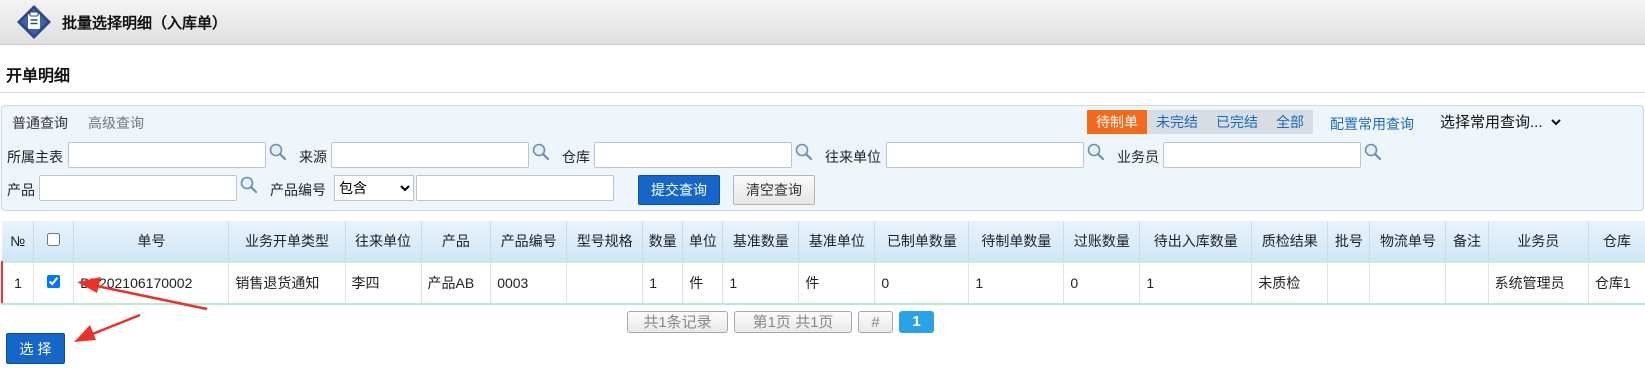 This screenshot has height=389, width=1645. What do you see at coordinates (1237, 122) in the screenshot?
I see `status-filter-finished: 已完结` at bounding box center [1237, 122].